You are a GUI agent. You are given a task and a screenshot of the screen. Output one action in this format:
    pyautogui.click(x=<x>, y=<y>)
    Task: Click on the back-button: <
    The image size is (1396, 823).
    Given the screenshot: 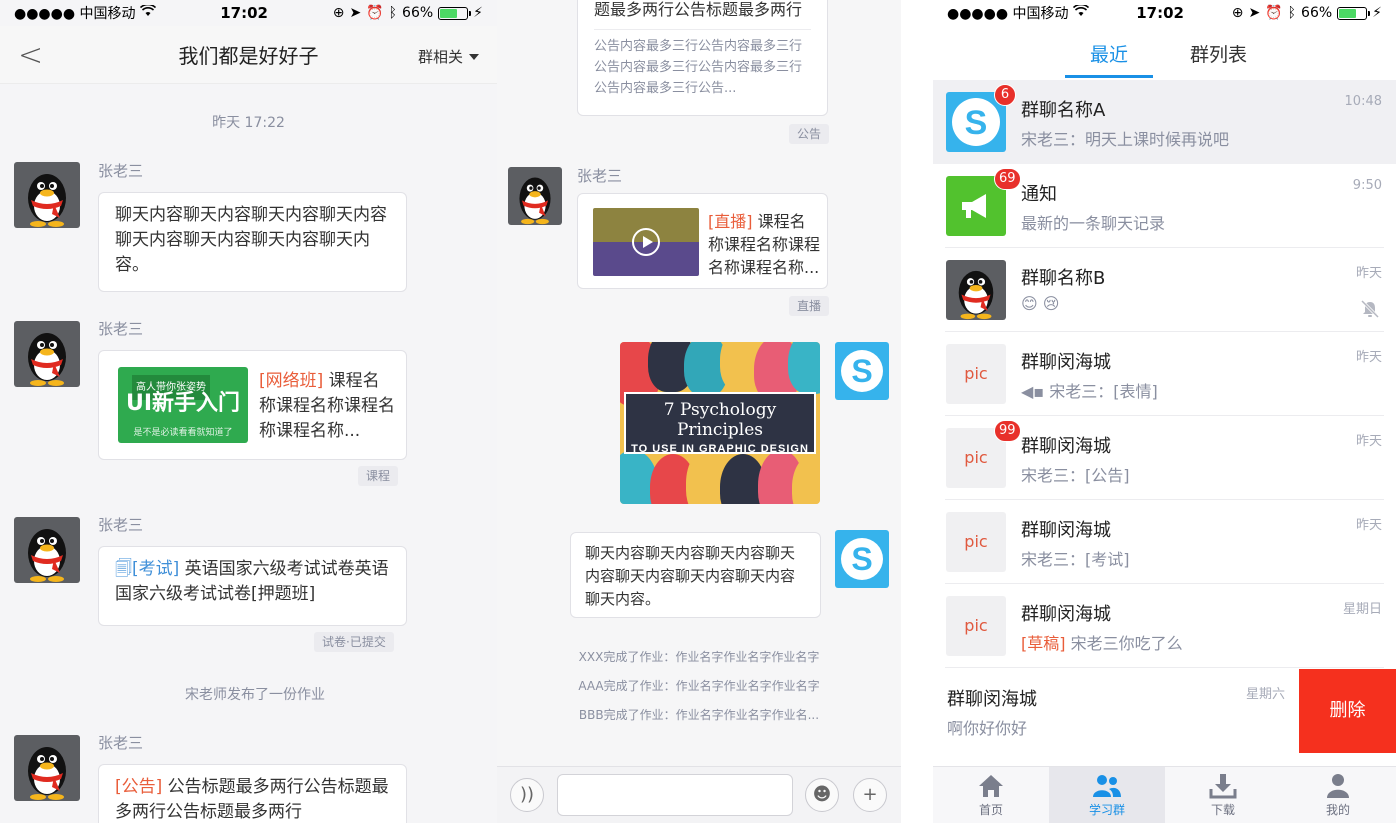 What is the action you would take?
    pyautogui.click(x=30, y=55)
    